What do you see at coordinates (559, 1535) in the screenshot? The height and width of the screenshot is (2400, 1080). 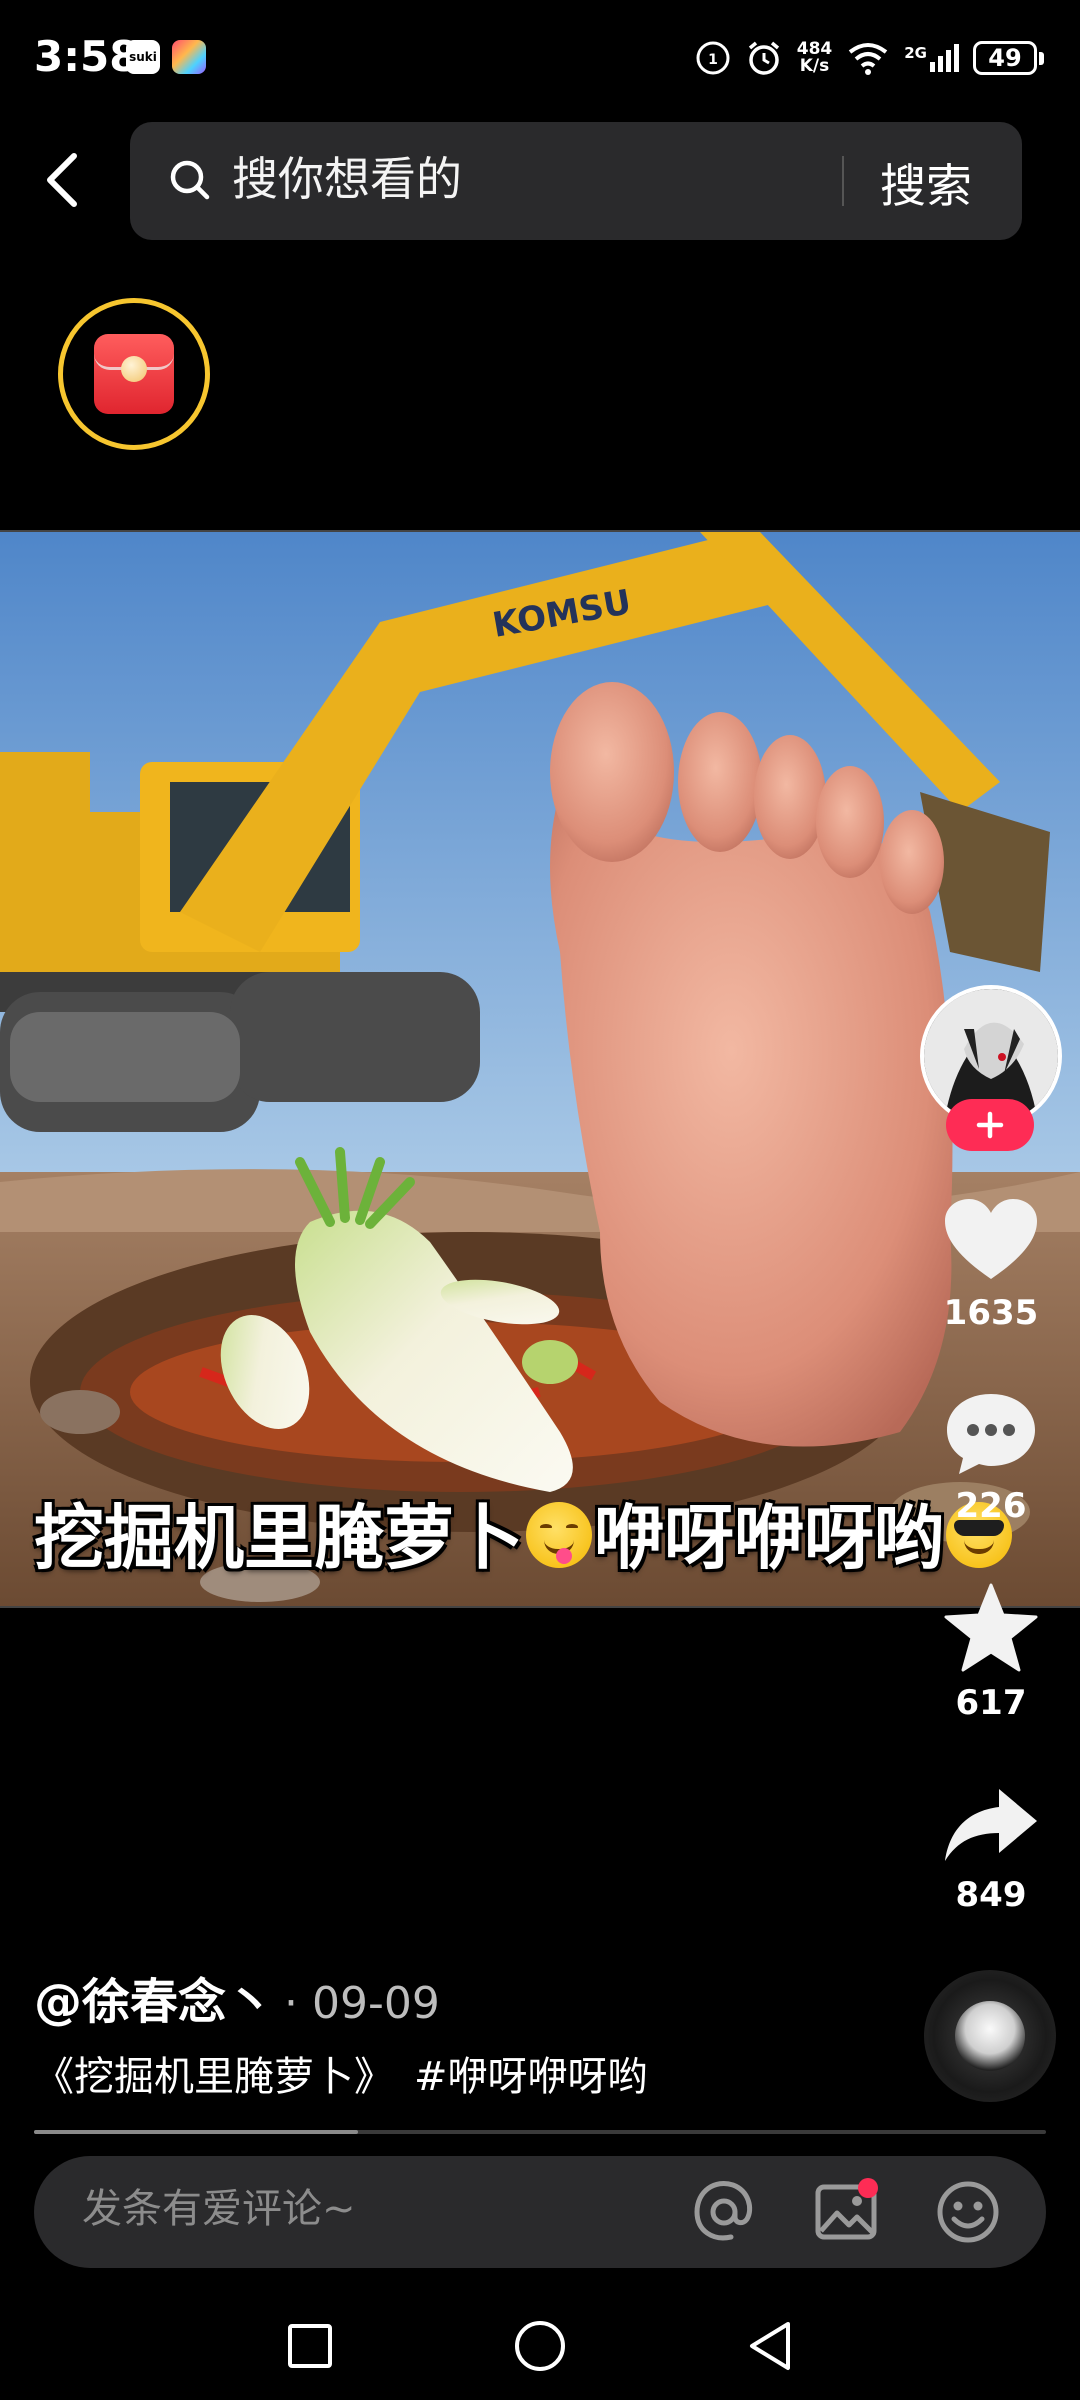 I see `yum-emoji-icon` at bounding box center [559, 1535].